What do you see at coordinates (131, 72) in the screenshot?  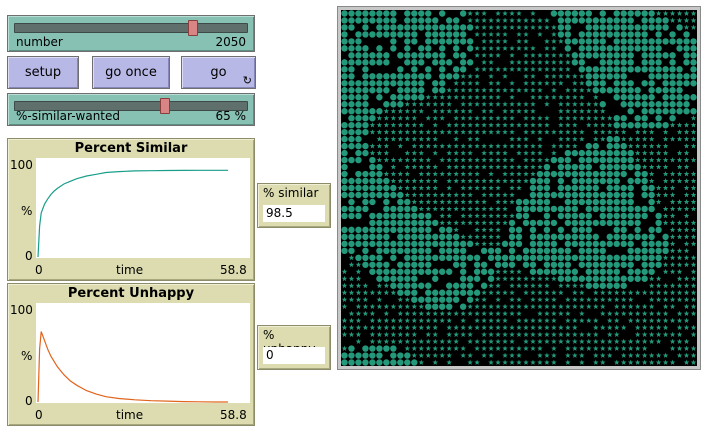 I see `go-once-button: go once` at bounding box center [131, 72].